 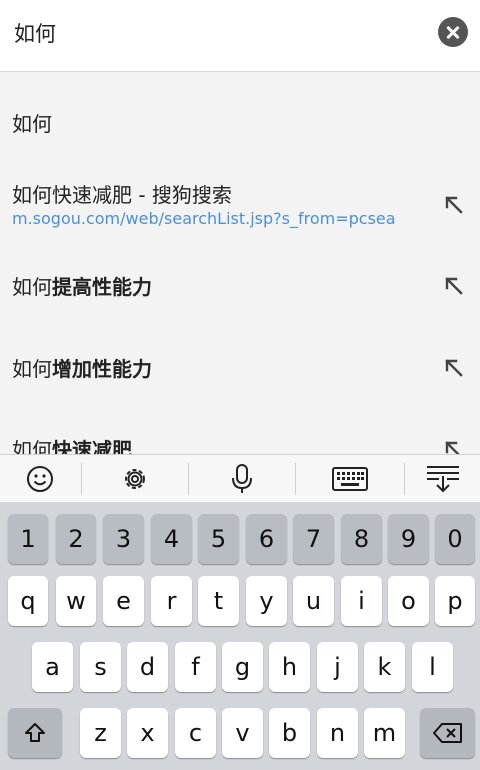 I want to click on key-2: 2, so click(x=76, y=539).